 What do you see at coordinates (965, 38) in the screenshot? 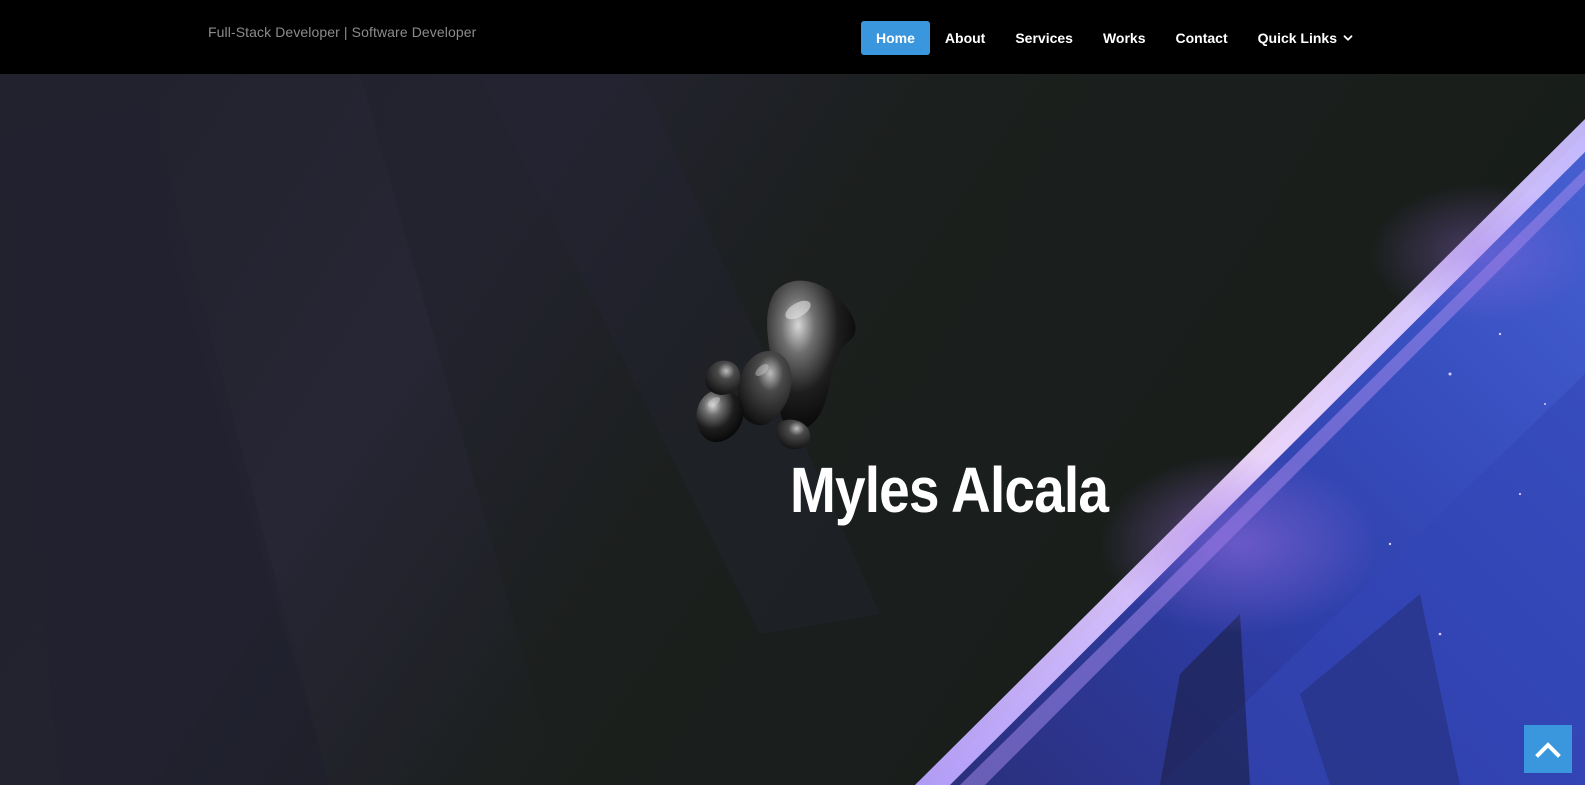
I see `nav-about-link: About` at bounding box center [965, 38].